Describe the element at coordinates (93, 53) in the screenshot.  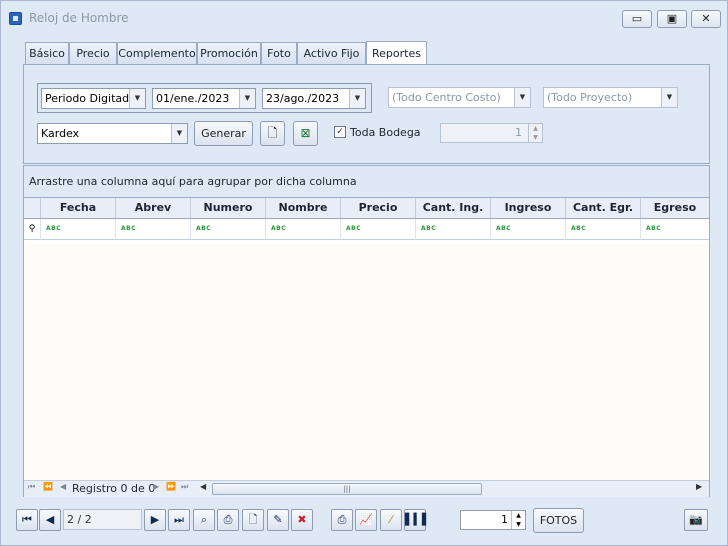
I see `tab-precio: Precio` at that location.